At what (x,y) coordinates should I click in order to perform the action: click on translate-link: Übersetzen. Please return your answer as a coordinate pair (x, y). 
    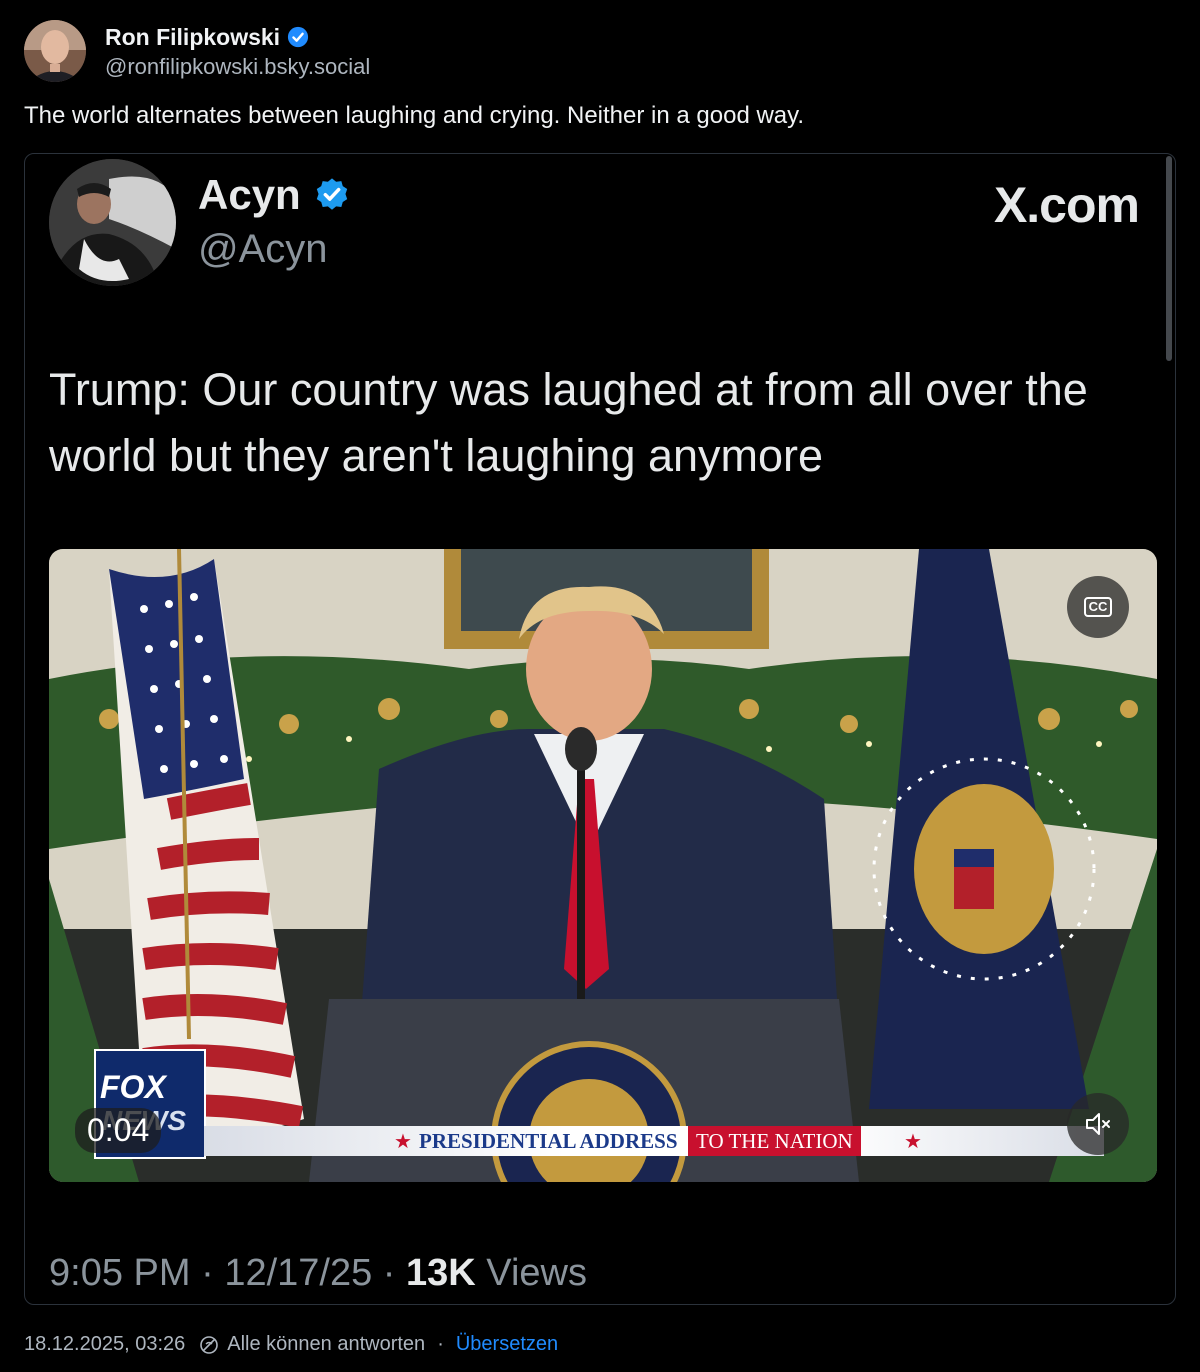
    Looking at the image, I should click on (507, 1344).